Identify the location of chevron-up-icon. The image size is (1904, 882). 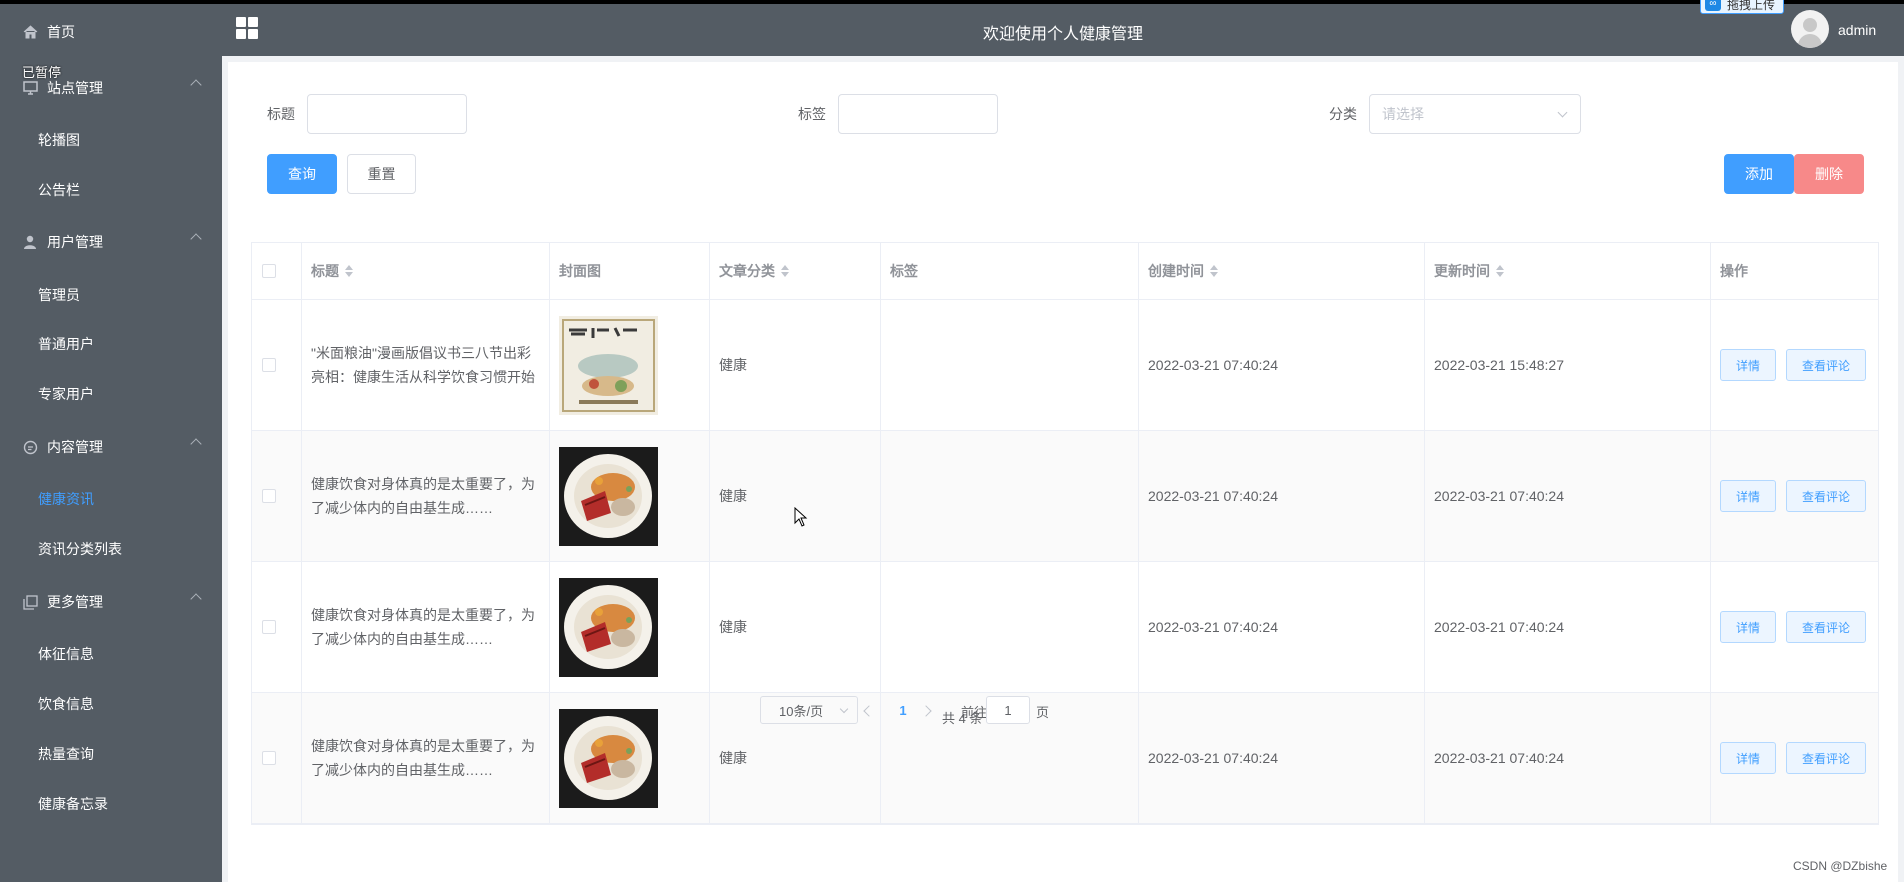
(196, 599).